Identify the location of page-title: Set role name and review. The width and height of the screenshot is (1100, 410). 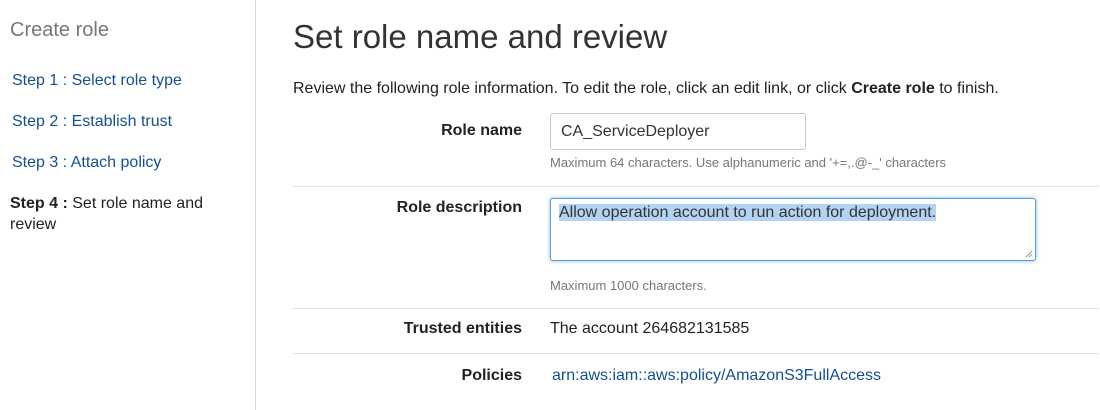
(480, 36).